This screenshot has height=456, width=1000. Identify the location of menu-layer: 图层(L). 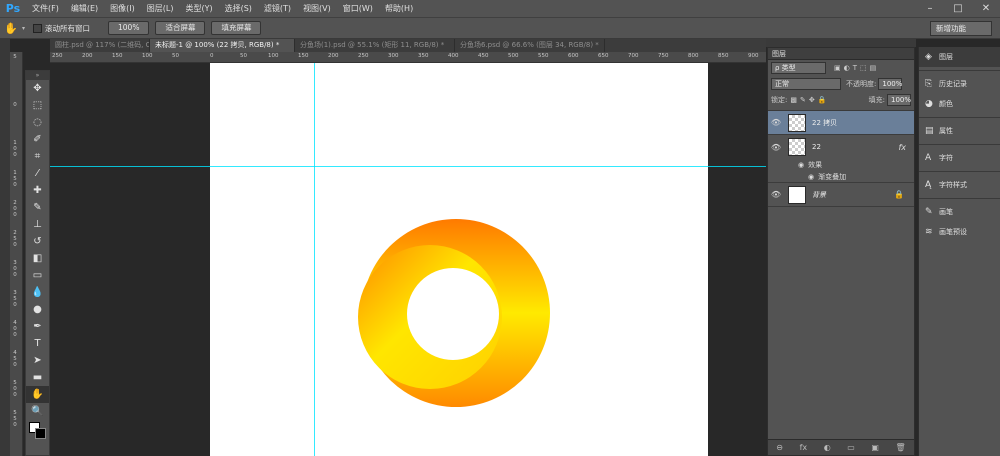
(160, 8).